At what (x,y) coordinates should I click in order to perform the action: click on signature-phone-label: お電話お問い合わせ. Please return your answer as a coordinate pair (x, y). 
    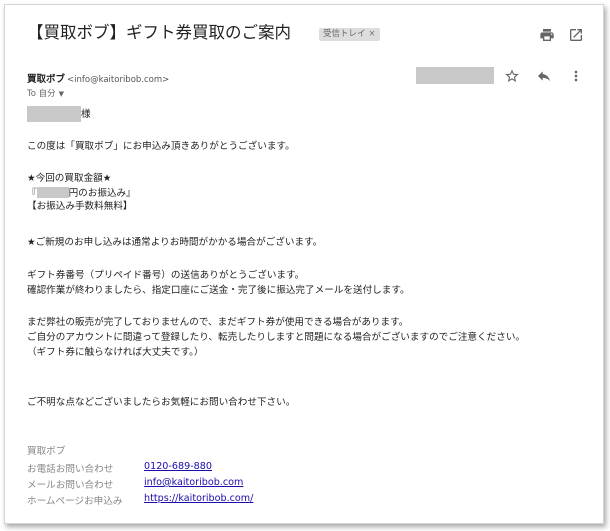
    Looking at the image, I should click on (70, 469).